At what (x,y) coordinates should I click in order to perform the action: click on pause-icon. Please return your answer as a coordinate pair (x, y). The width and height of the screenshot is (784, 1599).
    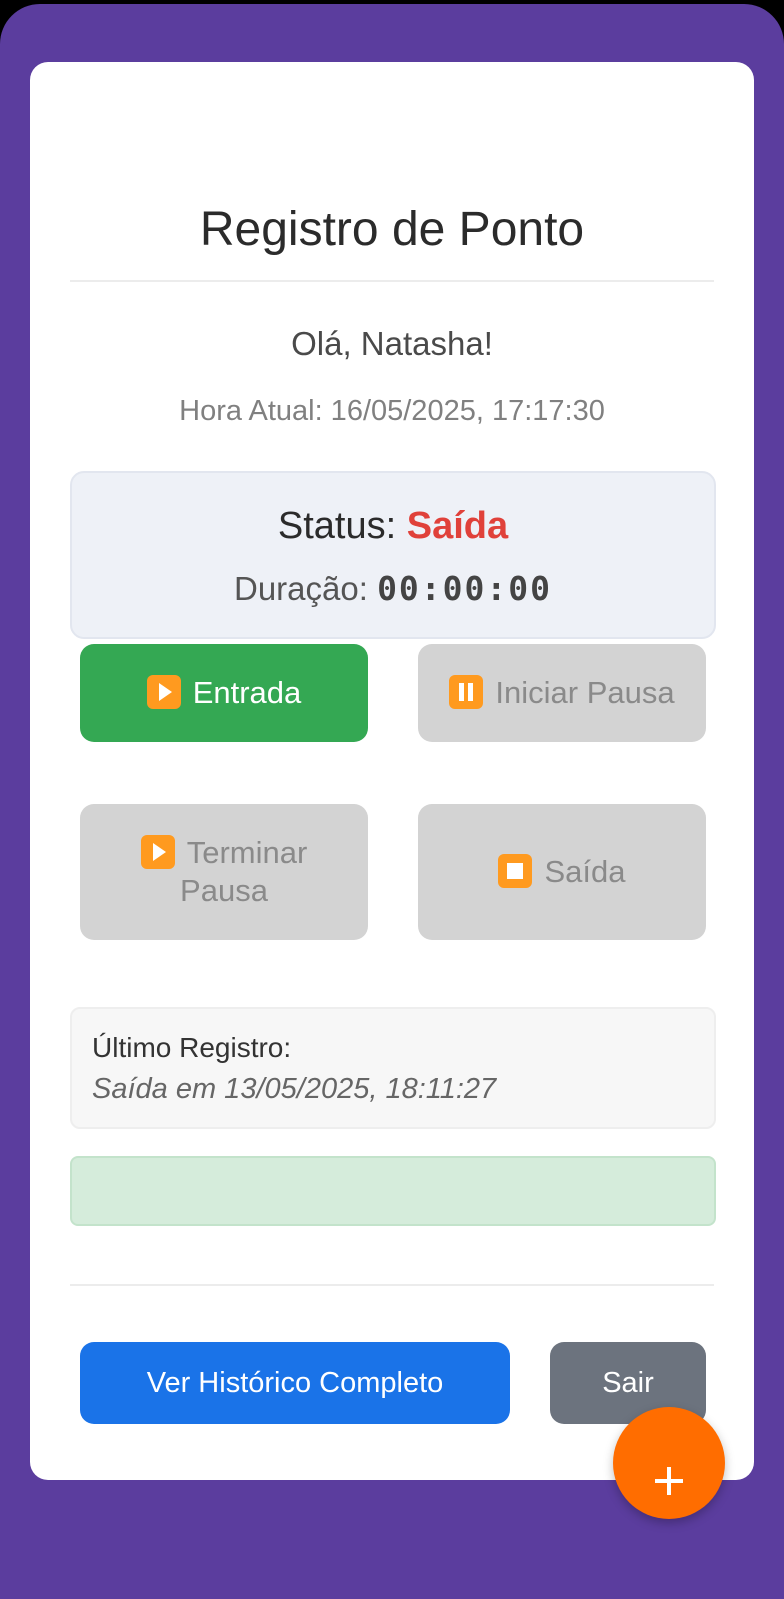
    Looking at the image, I should click on (466, 691).